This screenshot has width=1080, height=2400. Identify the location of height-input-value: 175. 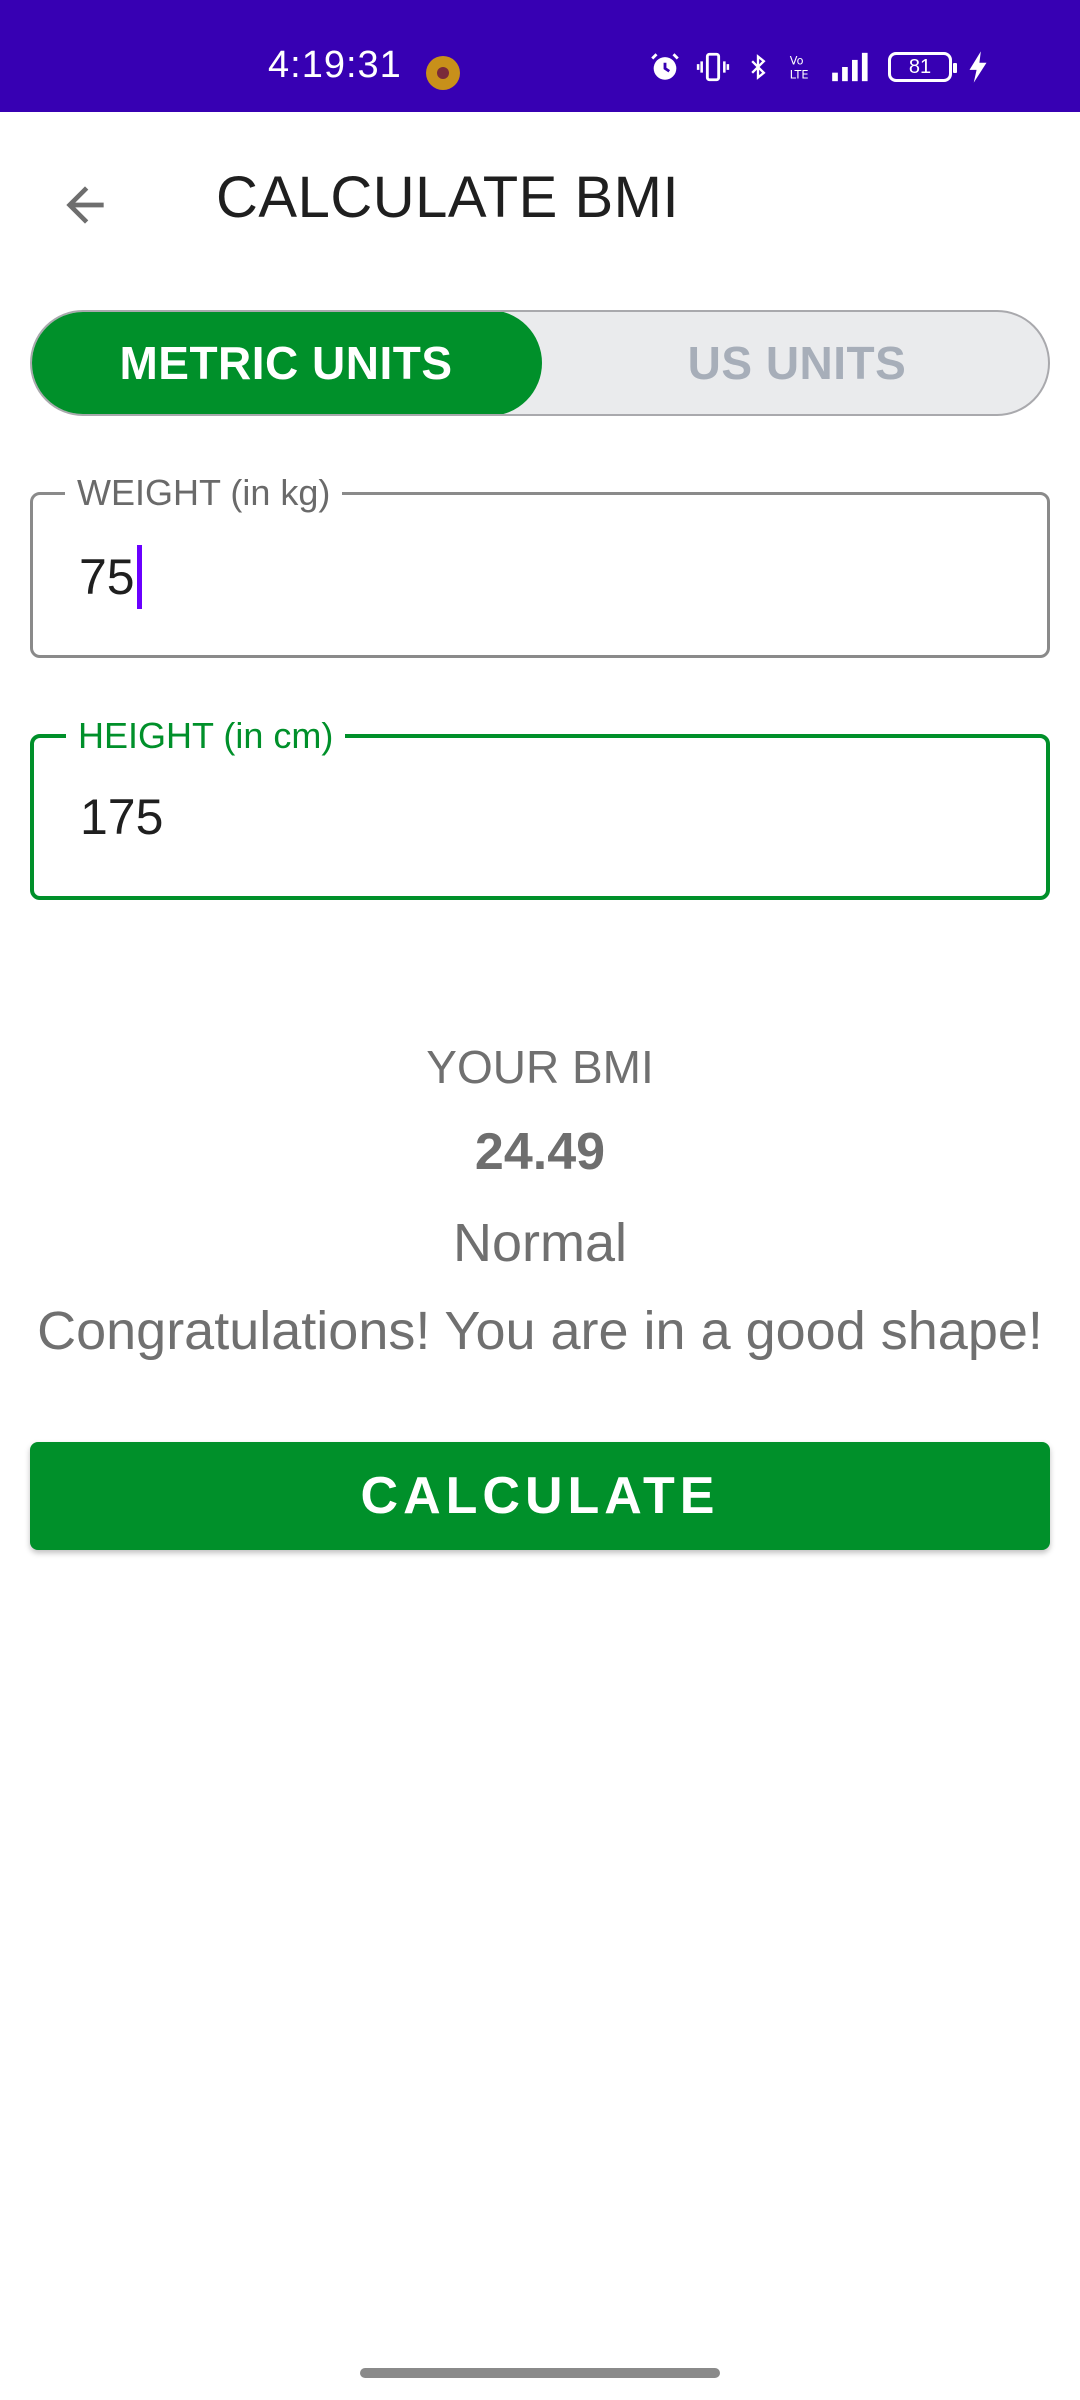
(121, 817).